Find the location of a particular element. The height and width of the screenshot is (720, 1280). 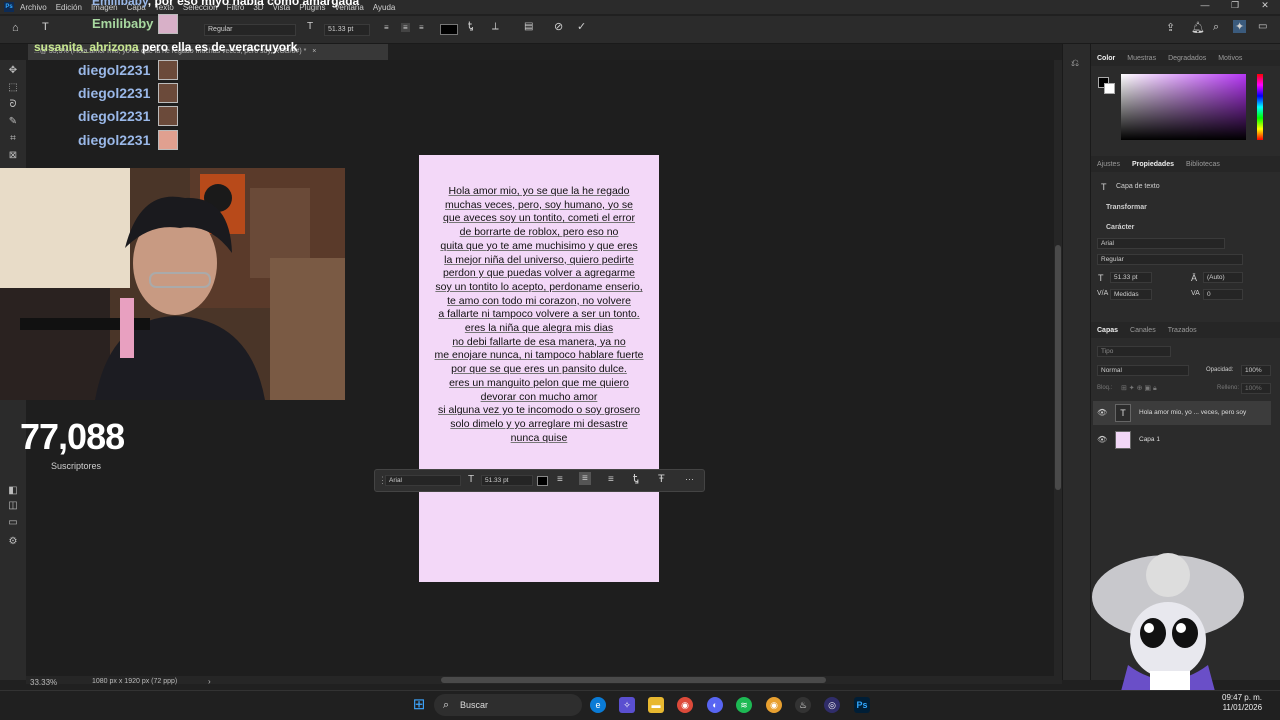

vertical-scrollbar is located at coordinates (1058, 368).